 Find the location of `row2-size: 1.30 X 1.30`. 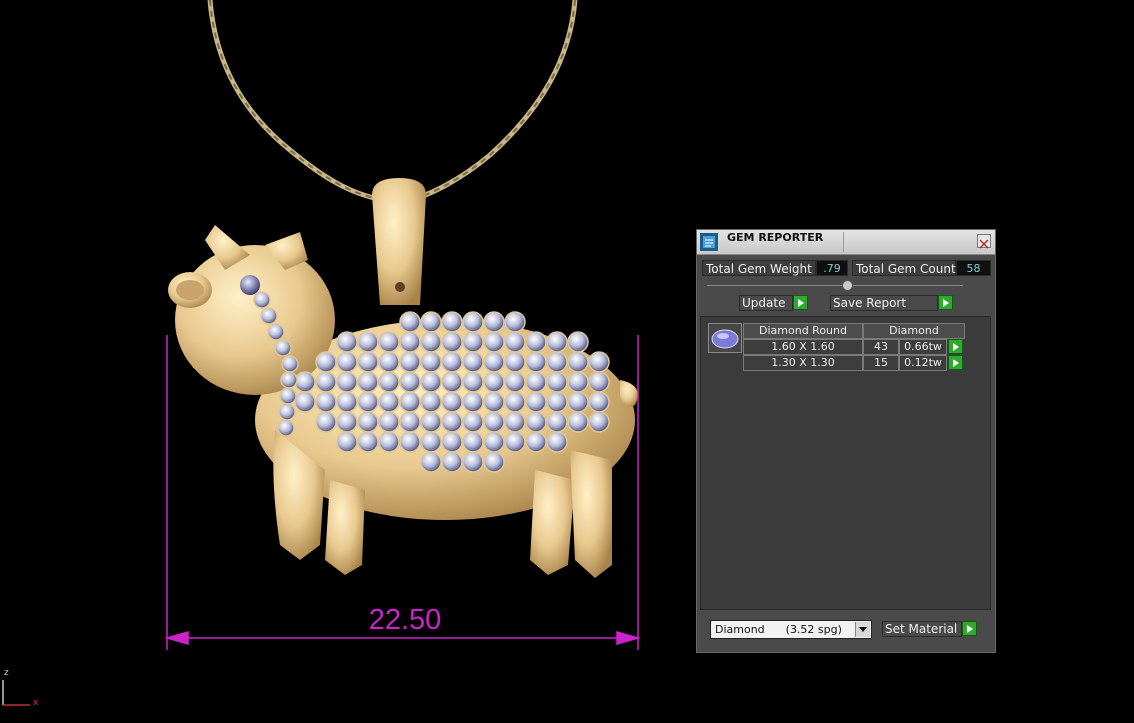

row2-size: 1.30 X 1.30 is located at coordinates (803, 363).